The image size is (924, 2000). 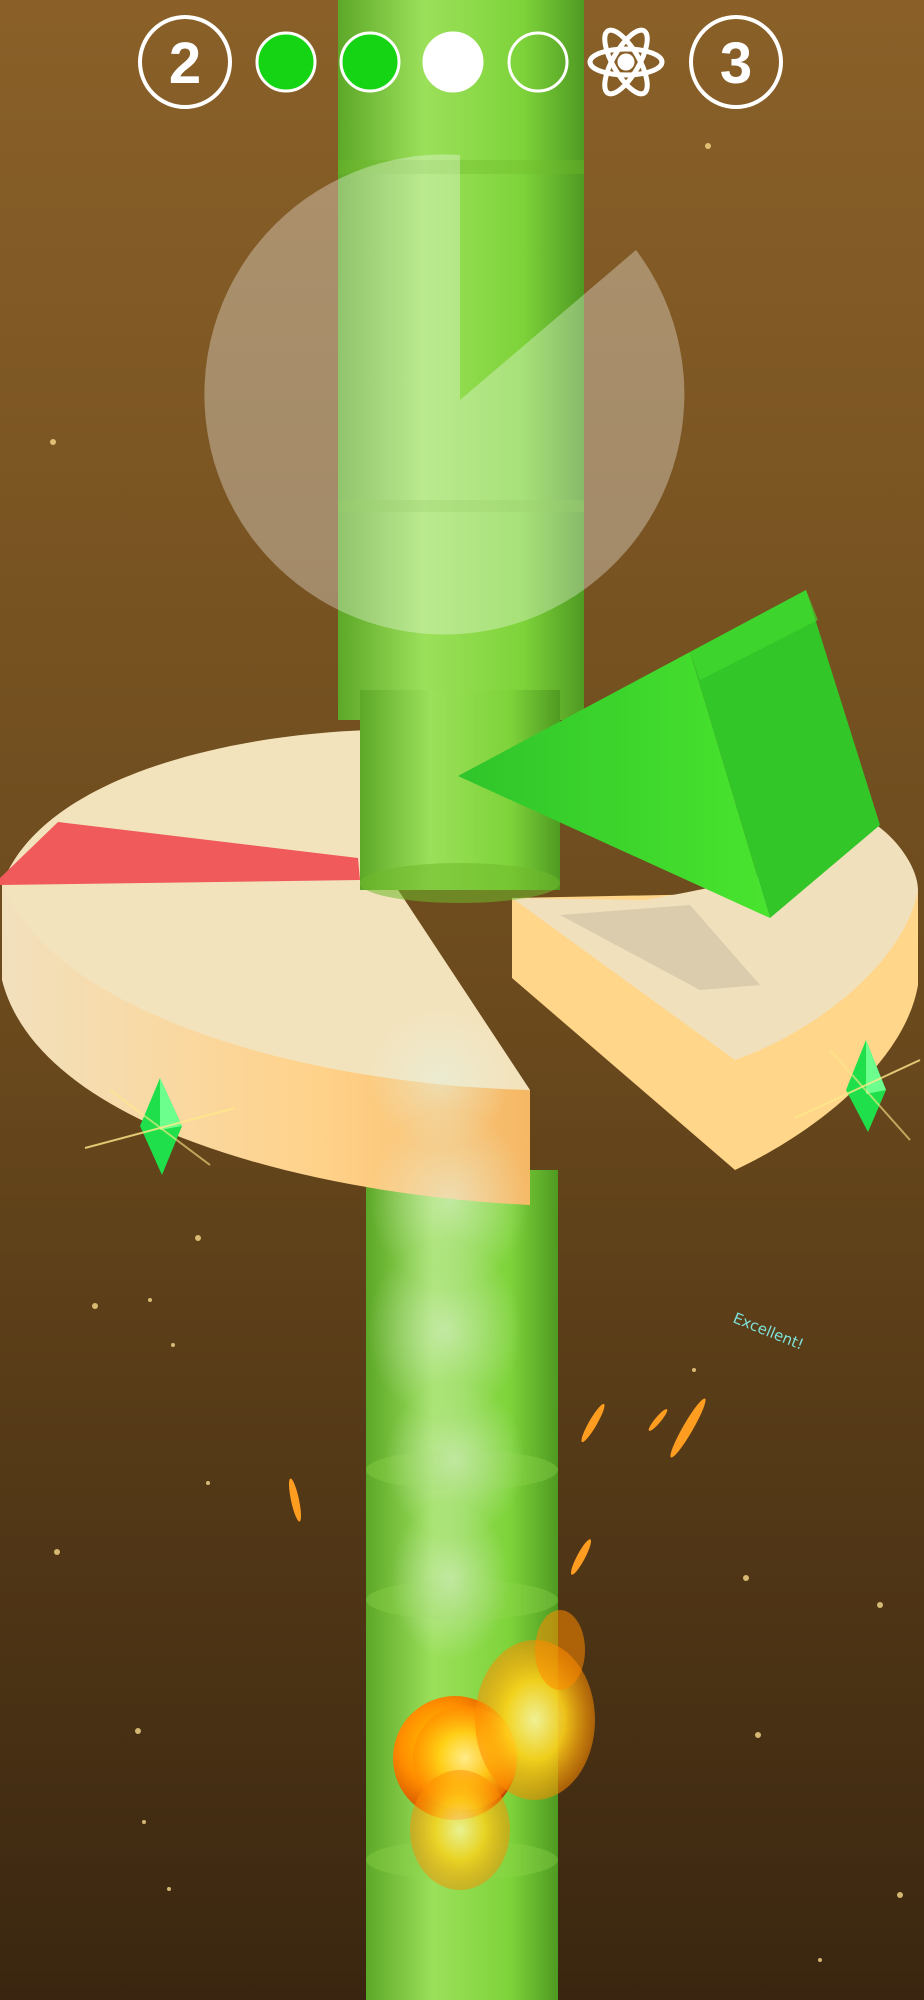 What do you see at coordinates (460, 883) in the screenshot?
I see `column-cap` at bounding box center [460, 883].